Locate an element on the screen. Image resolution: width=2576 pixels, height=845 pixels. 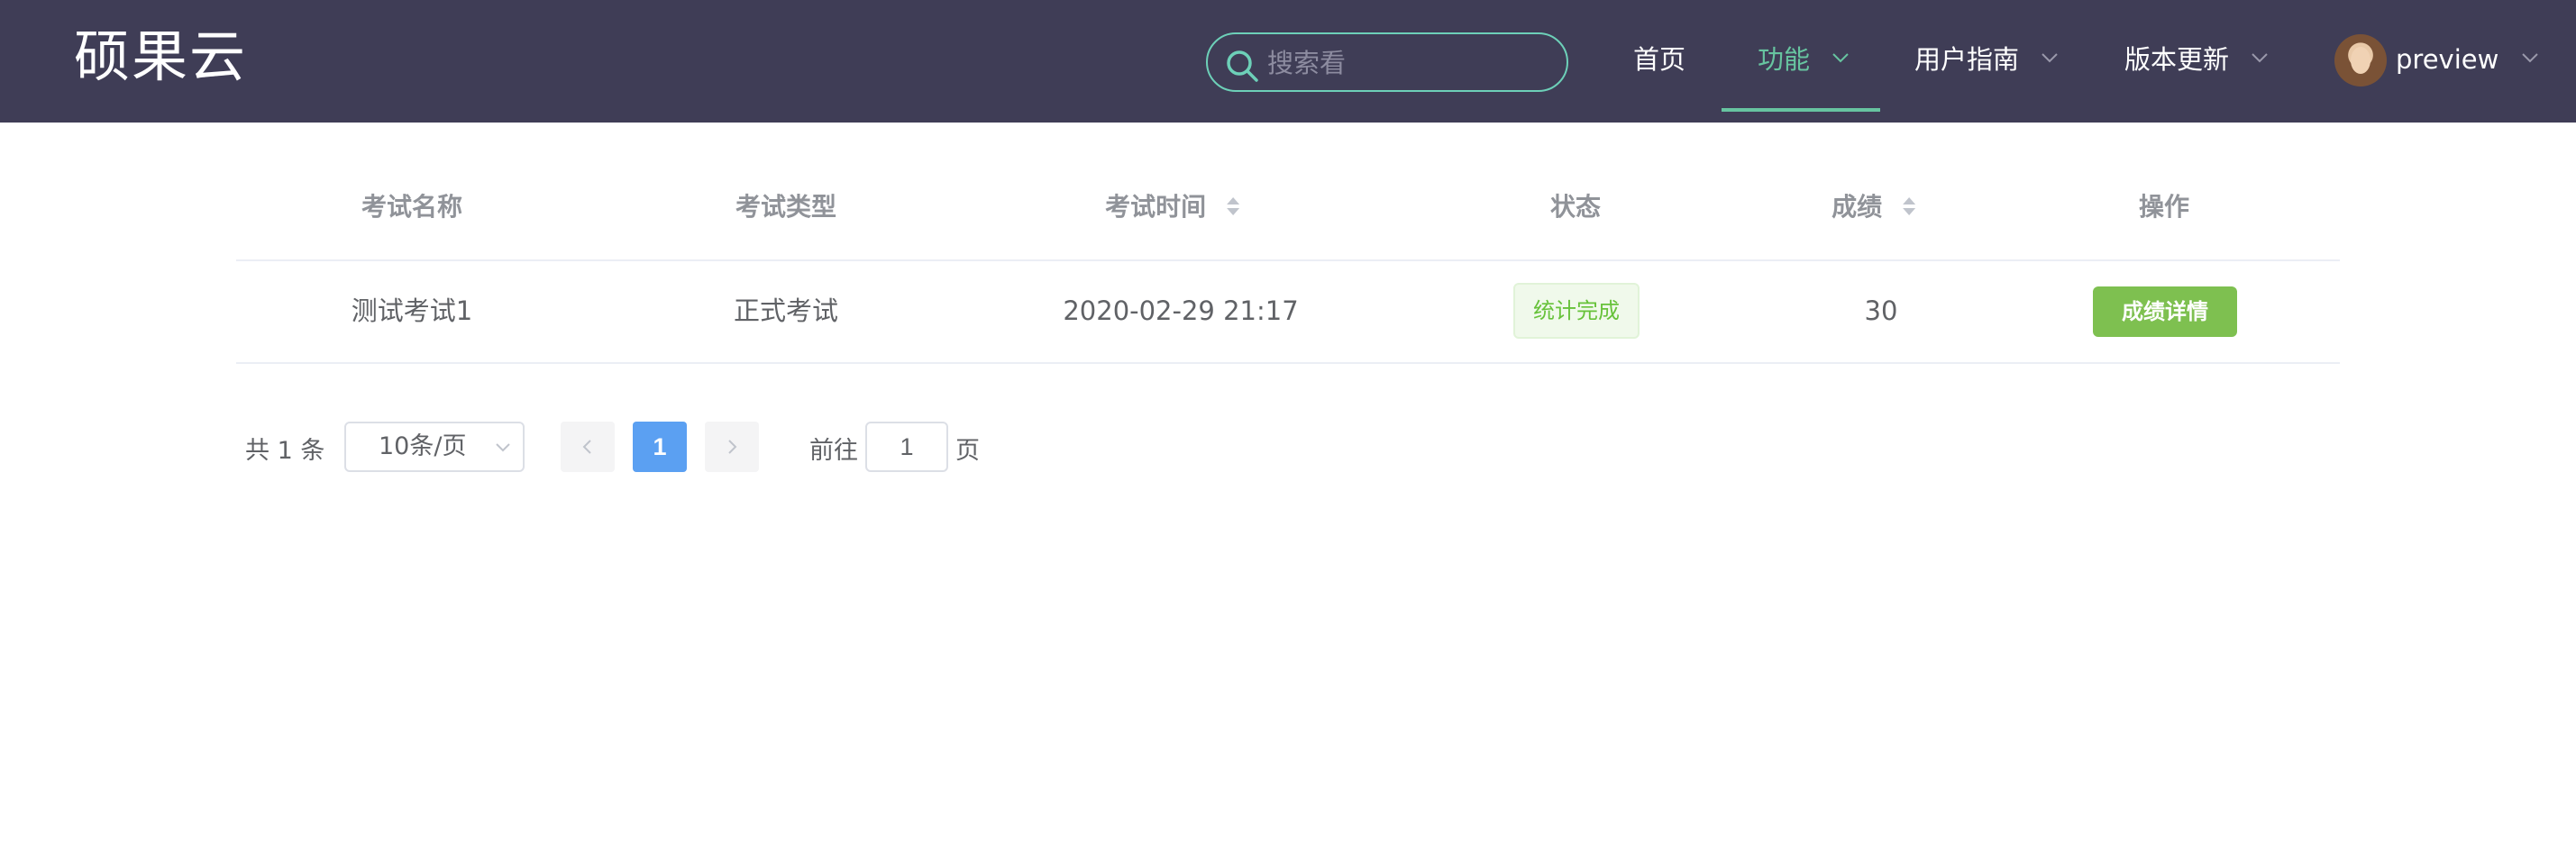
chevron-right-icon is located at coordinates (732, 447).